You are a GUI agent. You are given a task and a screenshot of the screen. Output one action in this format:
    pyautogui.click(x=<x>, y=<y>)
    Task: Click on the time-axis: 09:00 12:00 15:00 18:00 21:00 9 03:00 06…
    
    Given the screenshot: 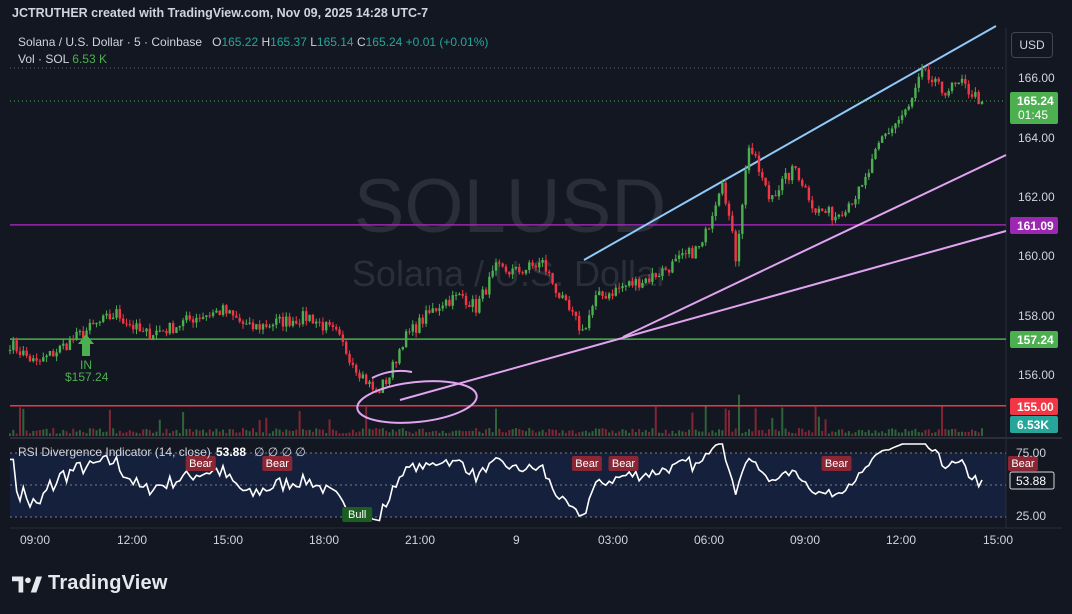 What is the action you would take?
    pyautogui.click(x=516, y=540)
    